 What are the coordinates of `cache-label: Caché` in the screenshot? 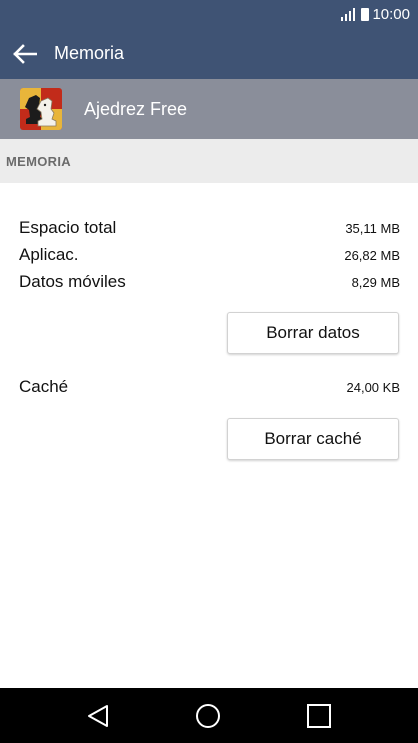 It's located at (44, 386).